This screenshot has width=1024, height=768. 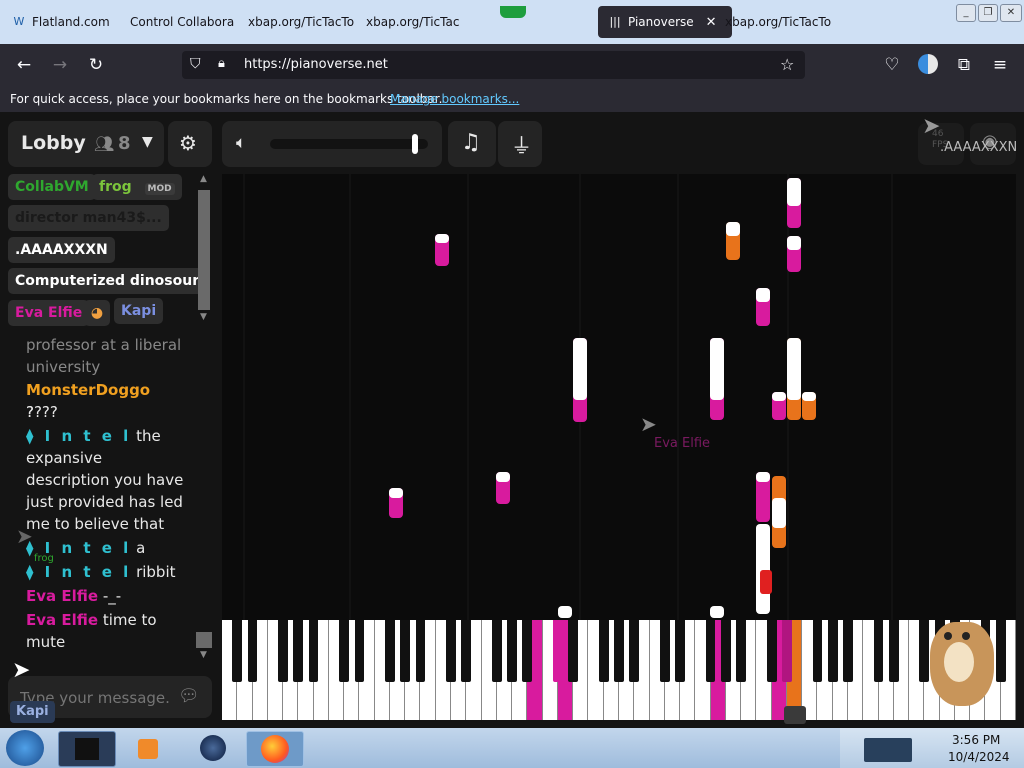 What do you see at coordinates (32, 712) in the screenshot?
I see `cursor-label-kapi: Kapi` at bounding box center [32, 712].